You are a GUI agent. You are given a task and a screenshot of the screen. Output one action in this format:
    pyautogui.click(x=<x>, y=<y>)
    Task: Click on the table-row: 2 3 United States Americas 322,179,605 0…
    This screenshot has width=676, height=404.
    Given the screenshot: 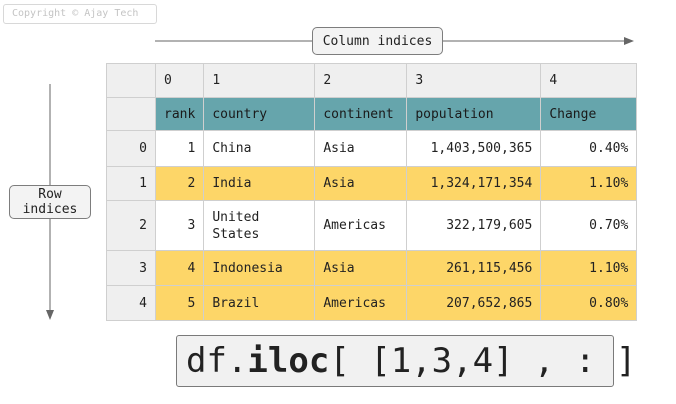 What is the action you would take?
    pyautogui.click(x=372, y=225)
    